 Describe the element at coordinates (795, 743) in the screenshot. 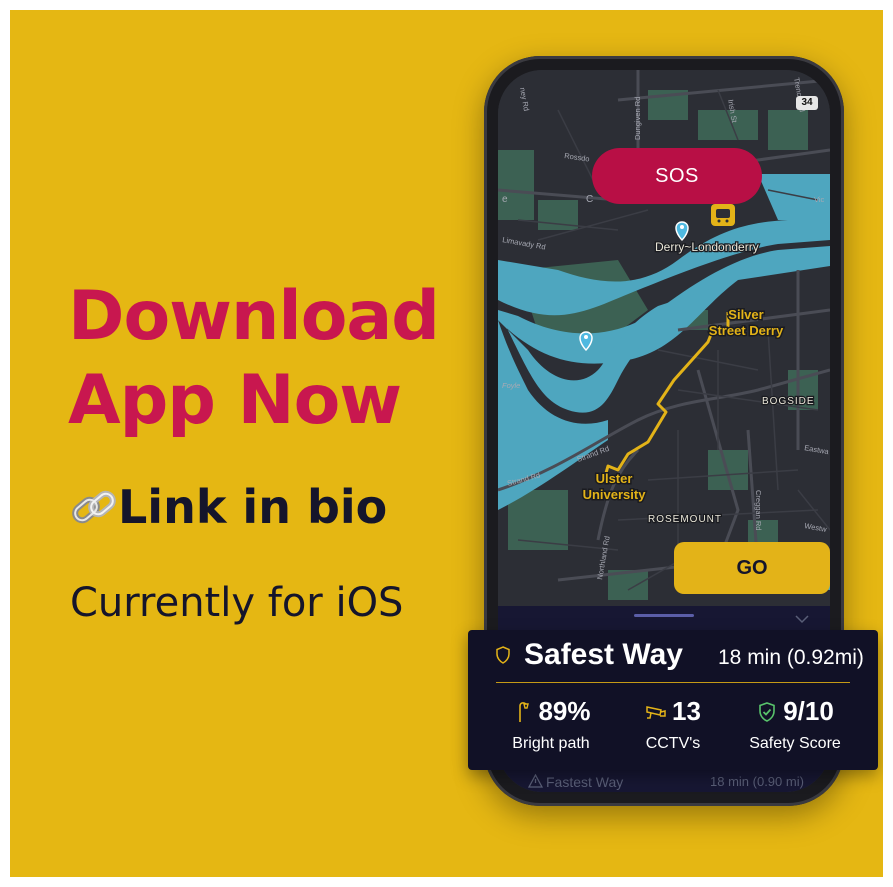

I see `stat-safety-score-label: Safety Score` at that location.